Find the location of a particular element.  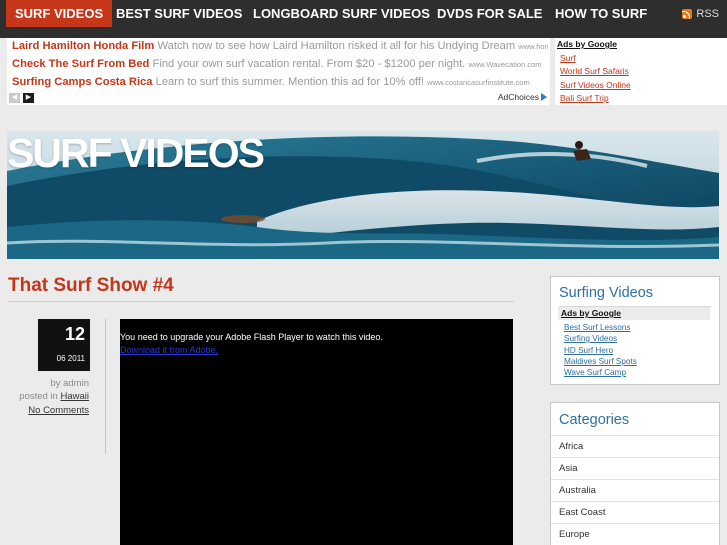

post-comments-line: No Comments is located at coordinates (58, 410).